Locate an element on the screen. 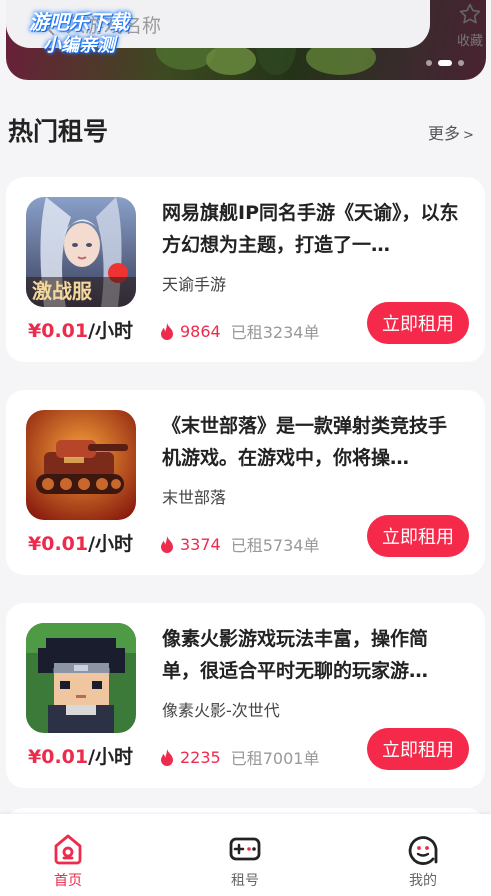 This screenshot has width=491, height=896. game-name: 天谕手游 is located at coordinates (194, 284).